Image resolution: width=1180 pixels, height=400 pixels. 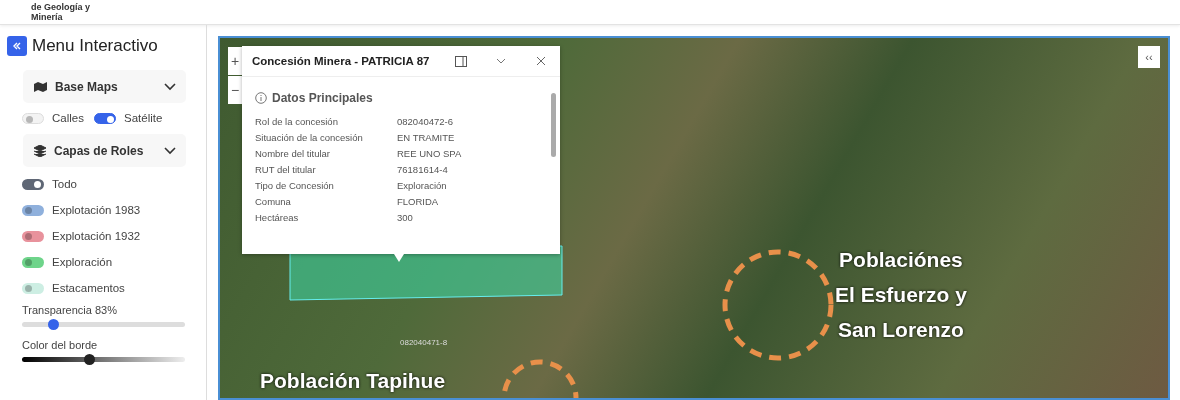 What do you see at coordinates (405, 217) in the screenshot?
I see `field-value: 300` at bounding box center [405, 217].